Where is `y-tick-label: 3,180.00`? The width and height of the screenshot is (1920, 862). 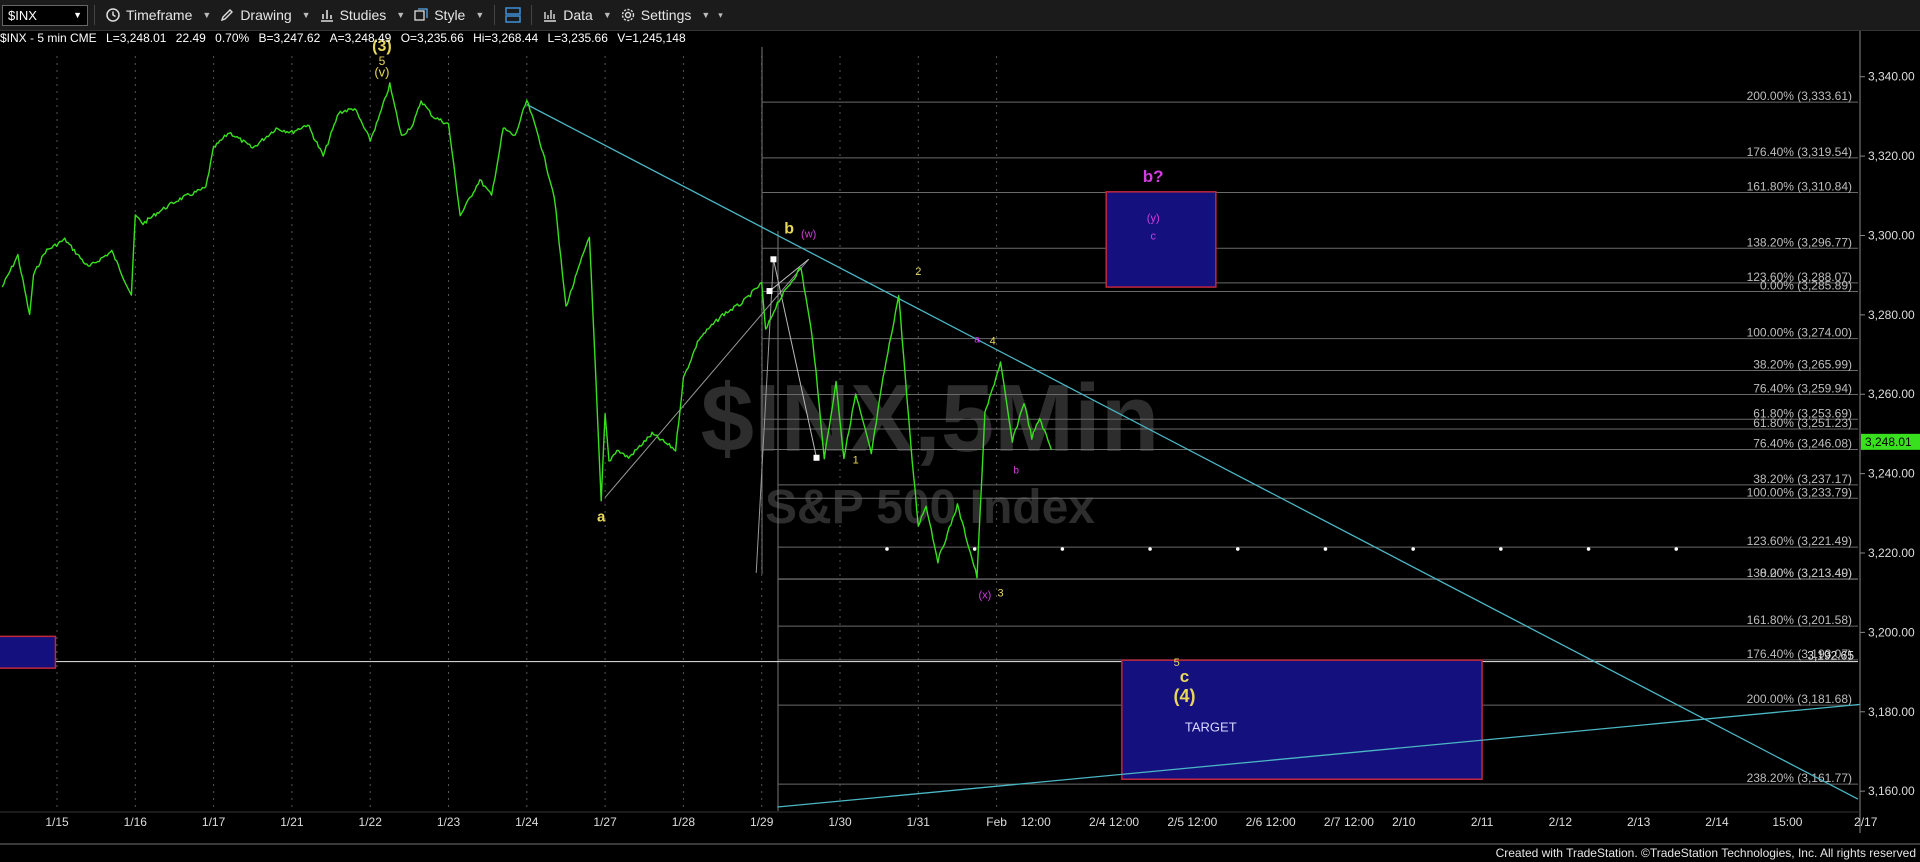
y-tick-label: 3,180.00 is located at coordinates (1891, 712).